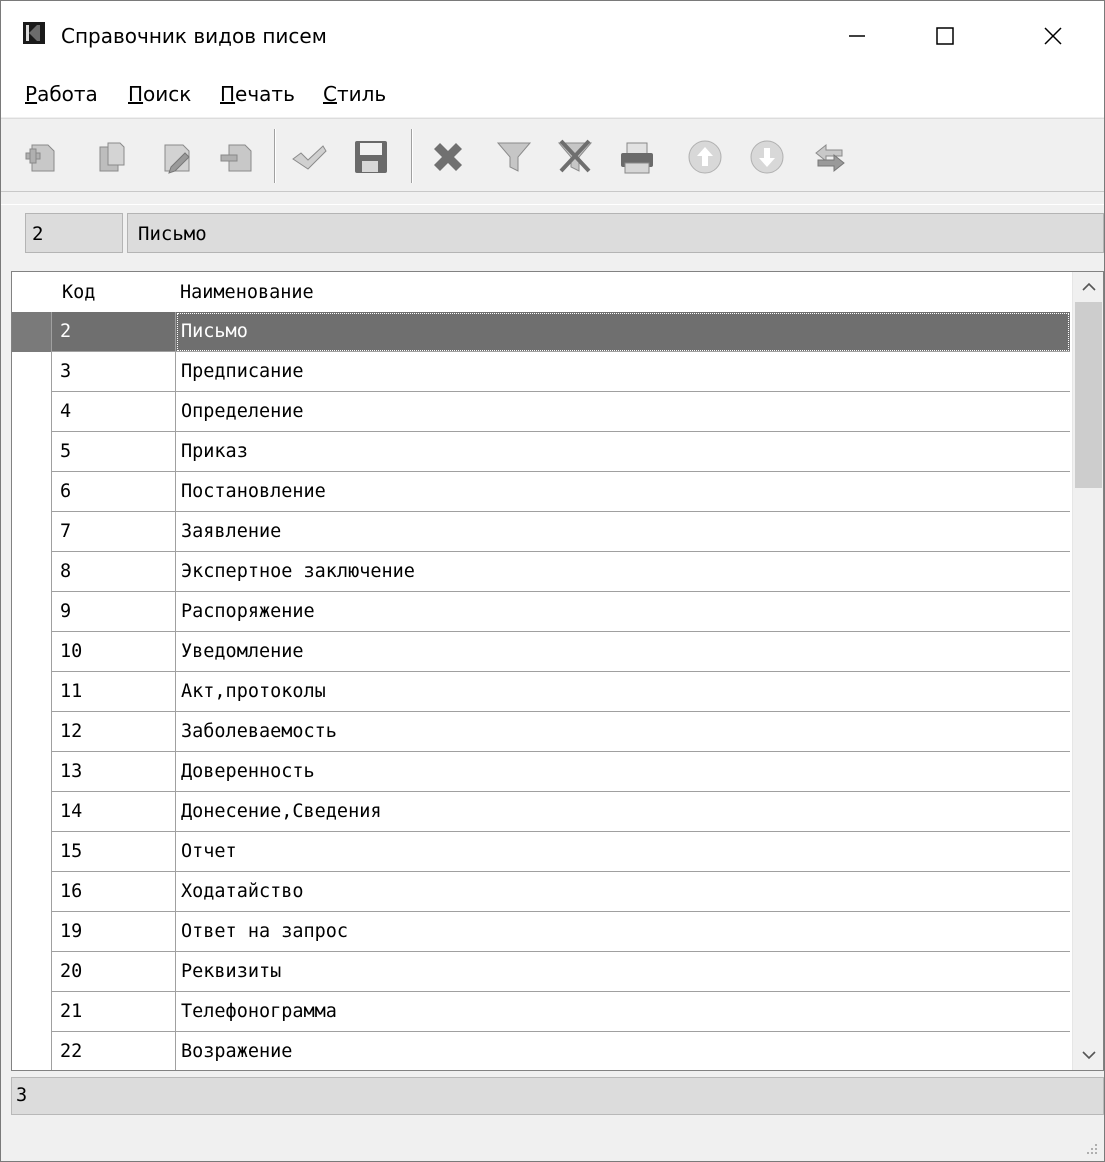  What do you see at coordinates (1088, 395) in the screenshot?
I see `scroll-thumb` at bounding box center [1088, 395].